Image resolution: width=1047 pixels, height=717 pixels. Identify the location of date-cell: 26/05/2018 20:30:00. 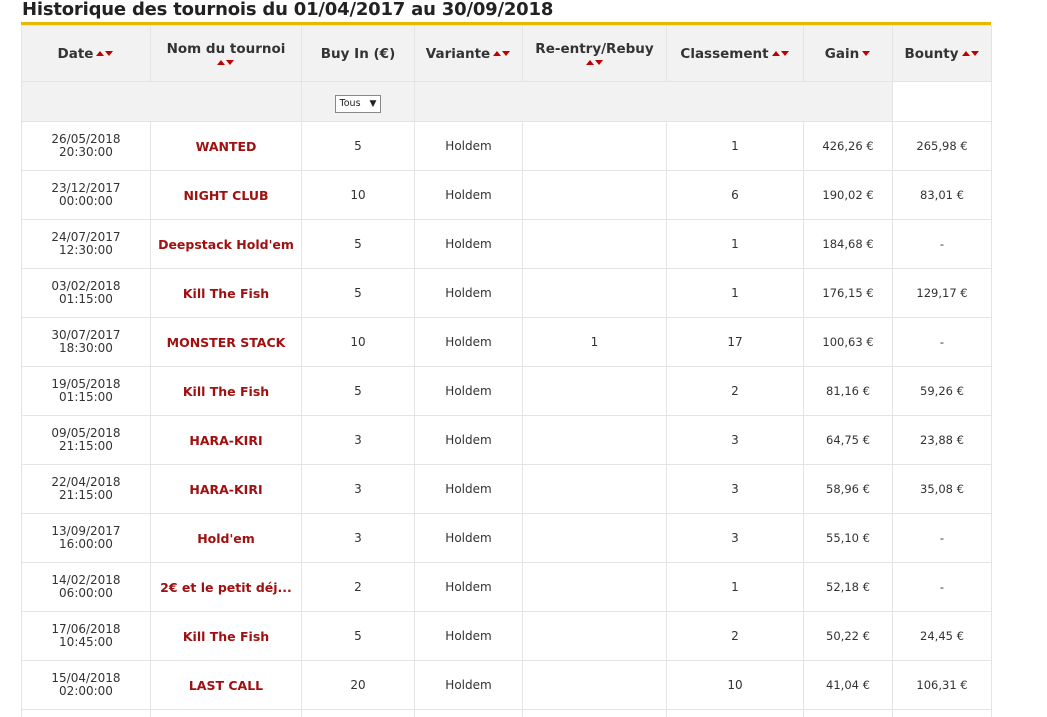
(86, 146).